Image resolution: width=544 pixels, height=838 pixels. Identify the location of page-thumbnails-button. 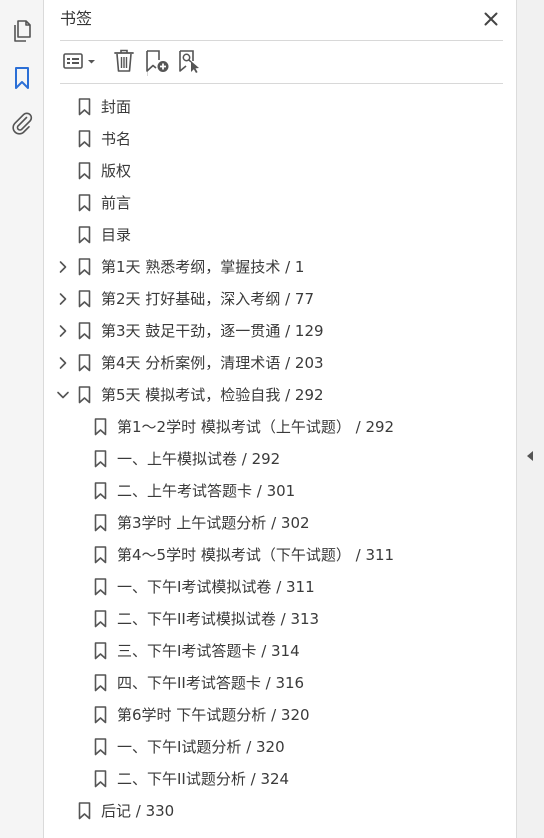
(22, 33).